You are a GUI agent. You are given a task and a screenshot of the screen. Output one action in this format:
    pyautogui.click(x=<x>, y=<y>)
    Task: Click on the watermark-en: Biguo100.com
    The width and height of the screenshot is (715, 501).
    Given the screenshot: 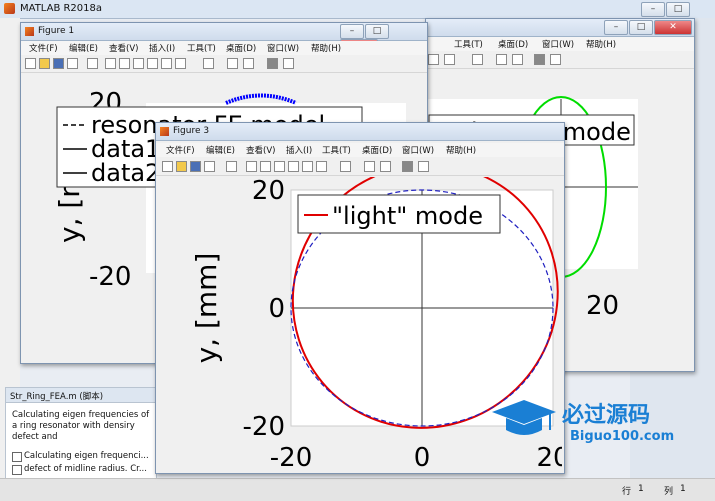 What is the action you would take?
    pyautogui.click(x=622, y=436)
    